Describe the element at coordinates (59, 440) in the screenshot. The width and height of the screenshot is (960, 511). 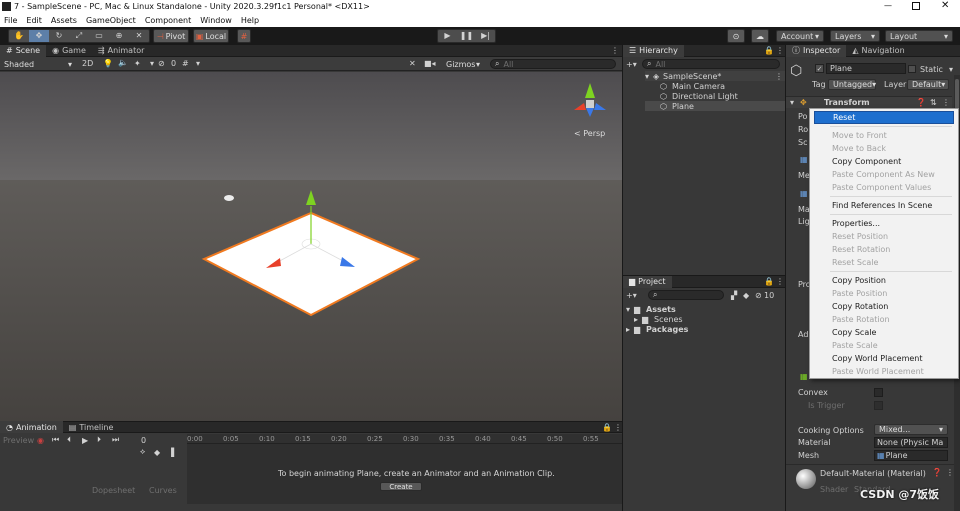
I see `first-key-icon: ⏮` at that location.